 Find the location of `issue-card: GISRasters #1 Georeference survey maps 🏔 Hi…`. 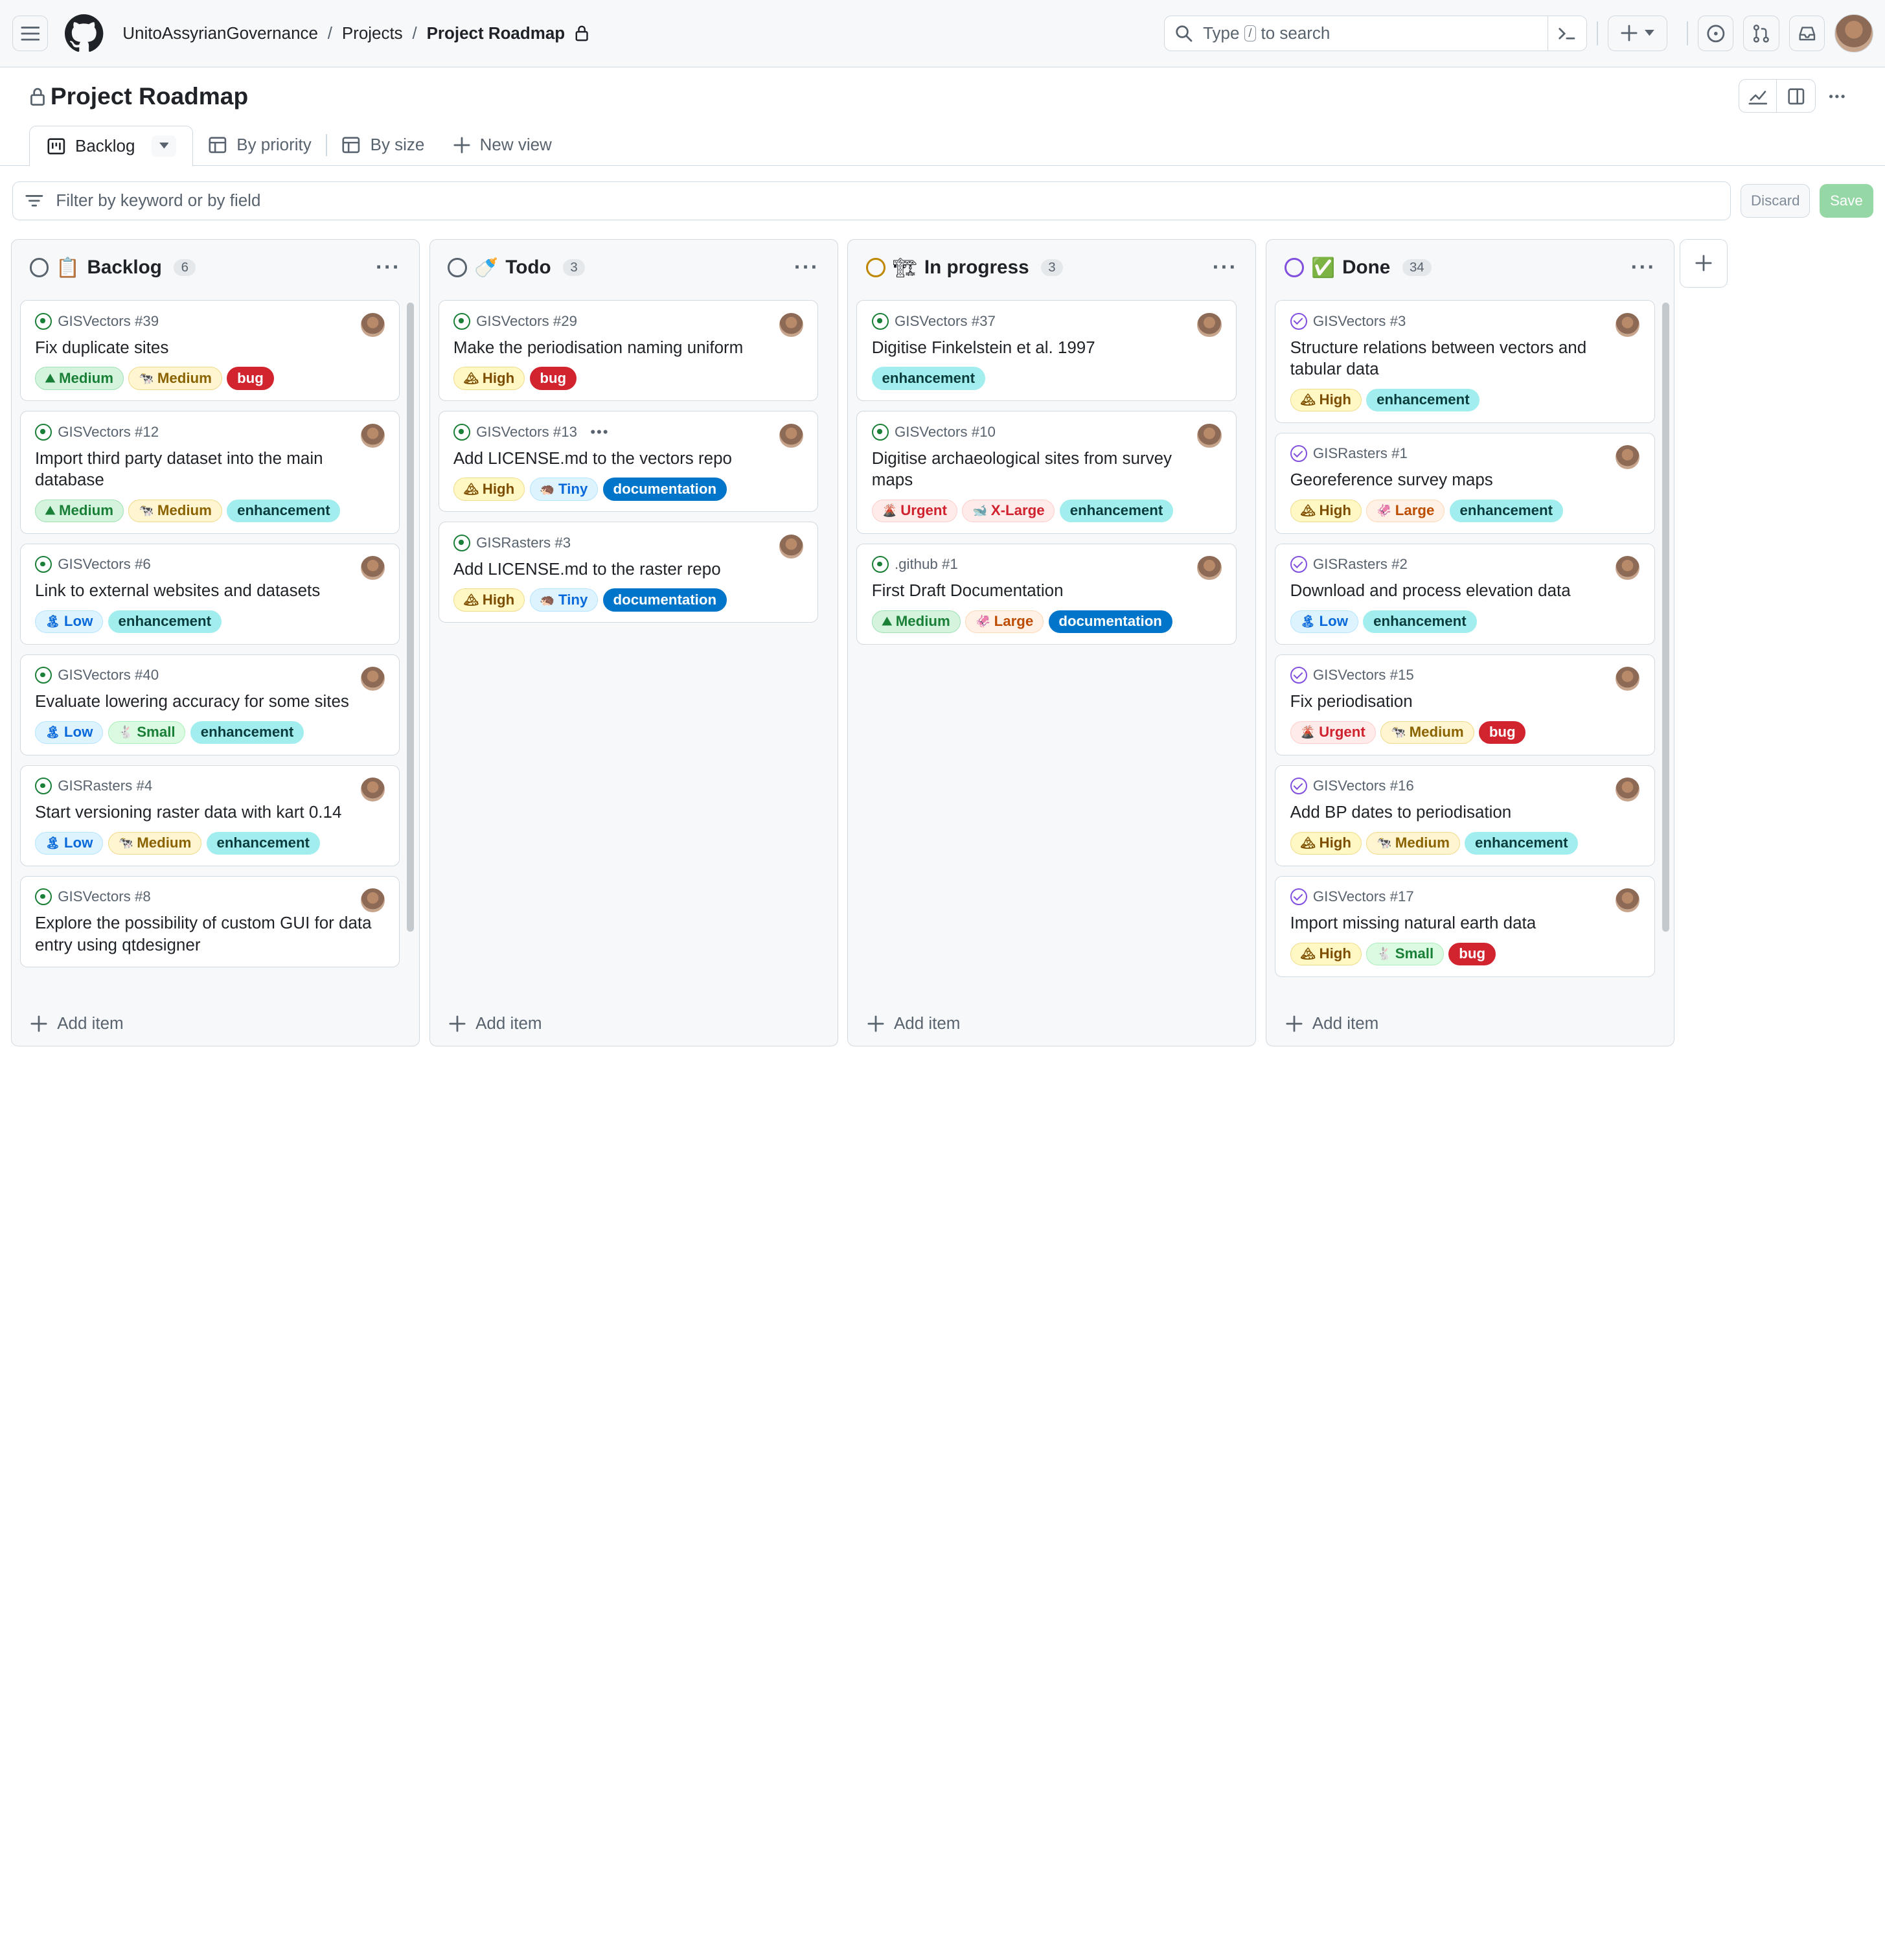

issue-card: GISRasters #1 Georeference survey maps 🏔 Hi… is located at coordinates (1465, 483).